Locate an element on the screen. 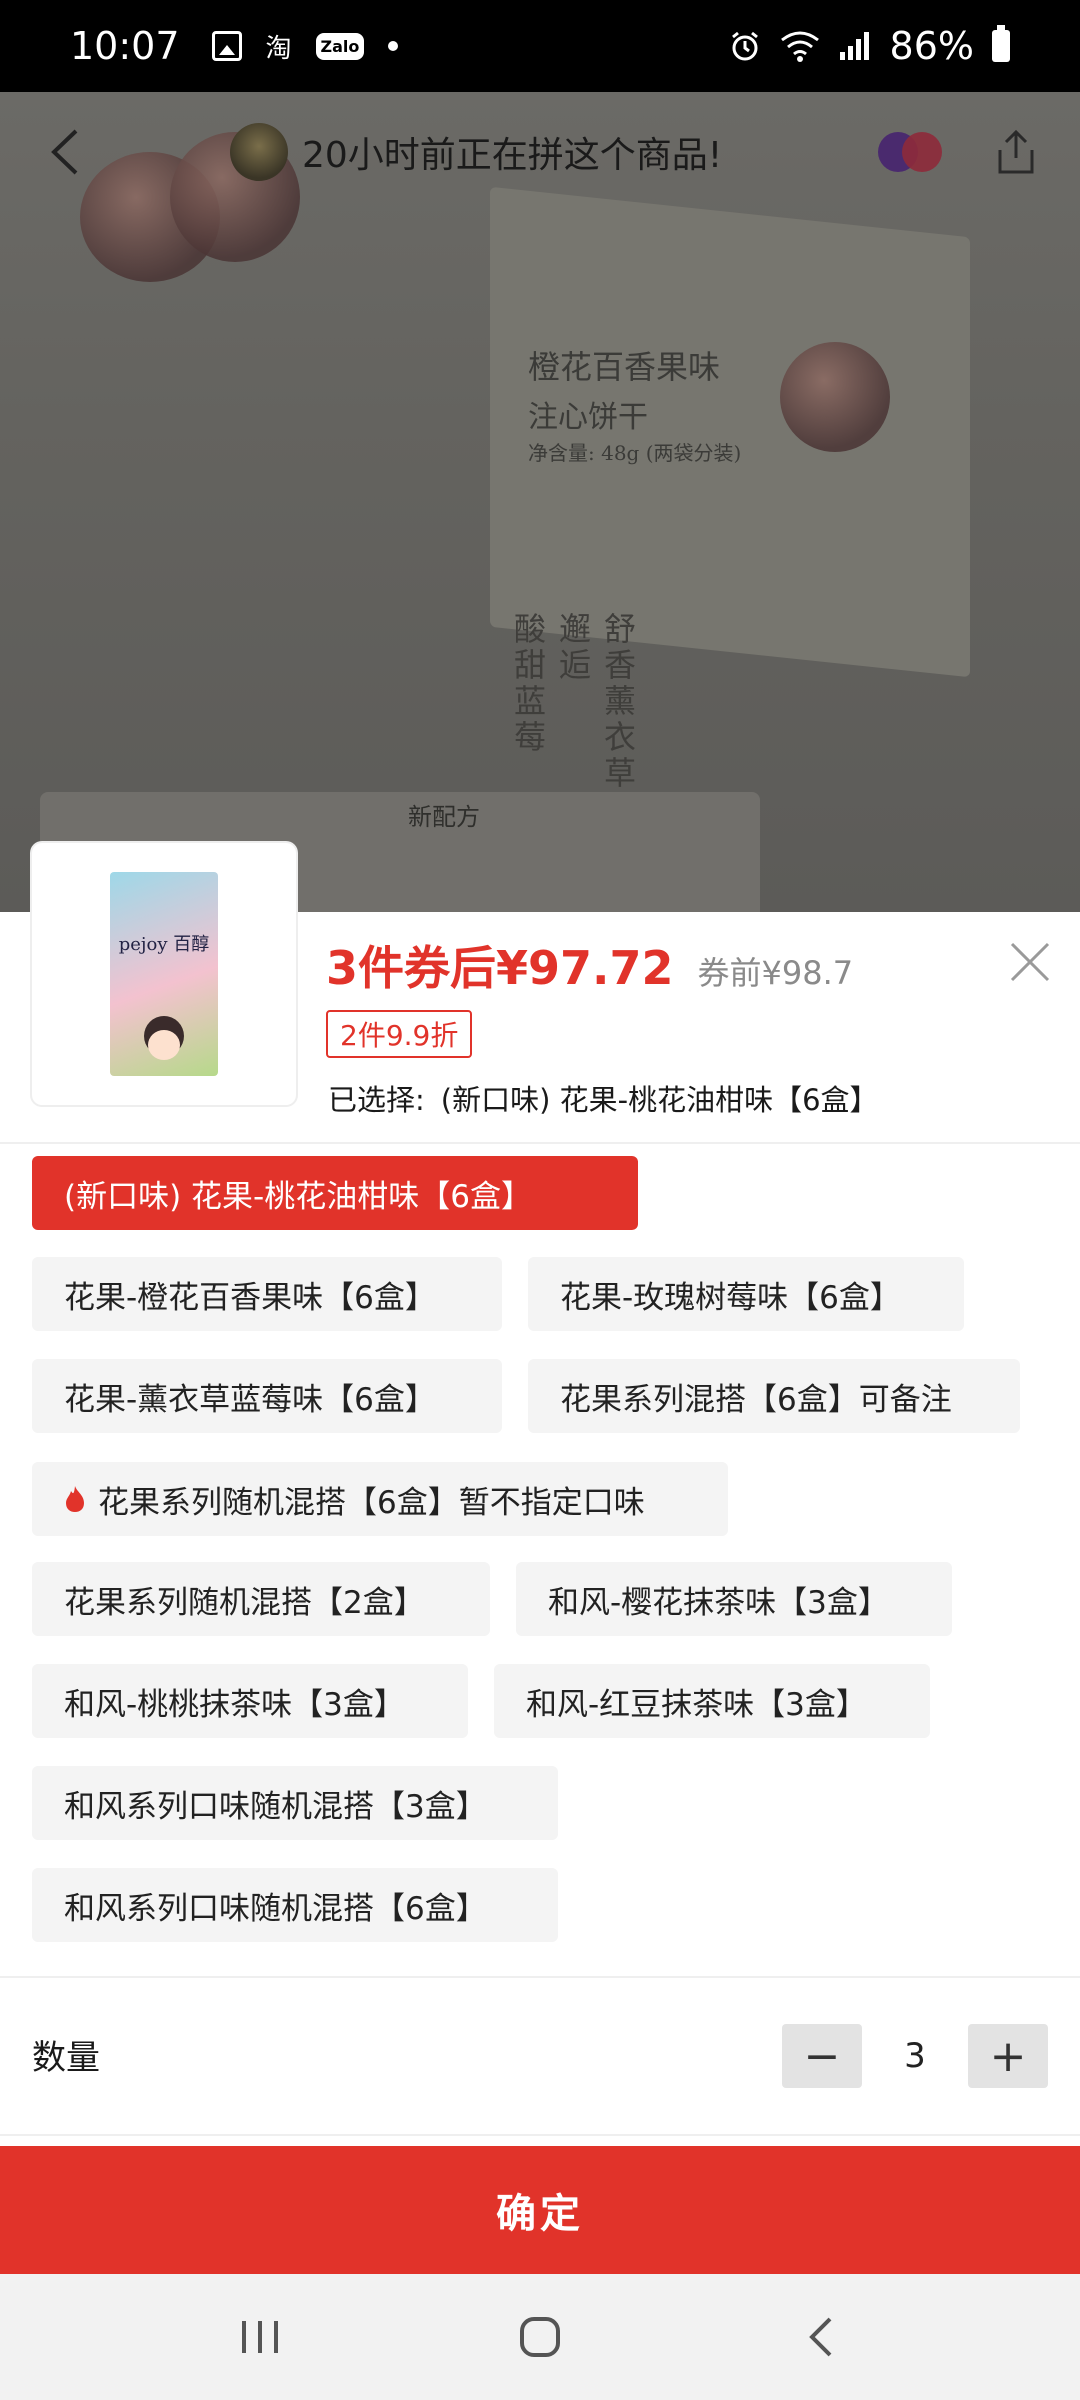 This screenshot has height=2400, width=1080. page-title: 20小时前正在拼这个商品! is located at coordinates (512, 155).